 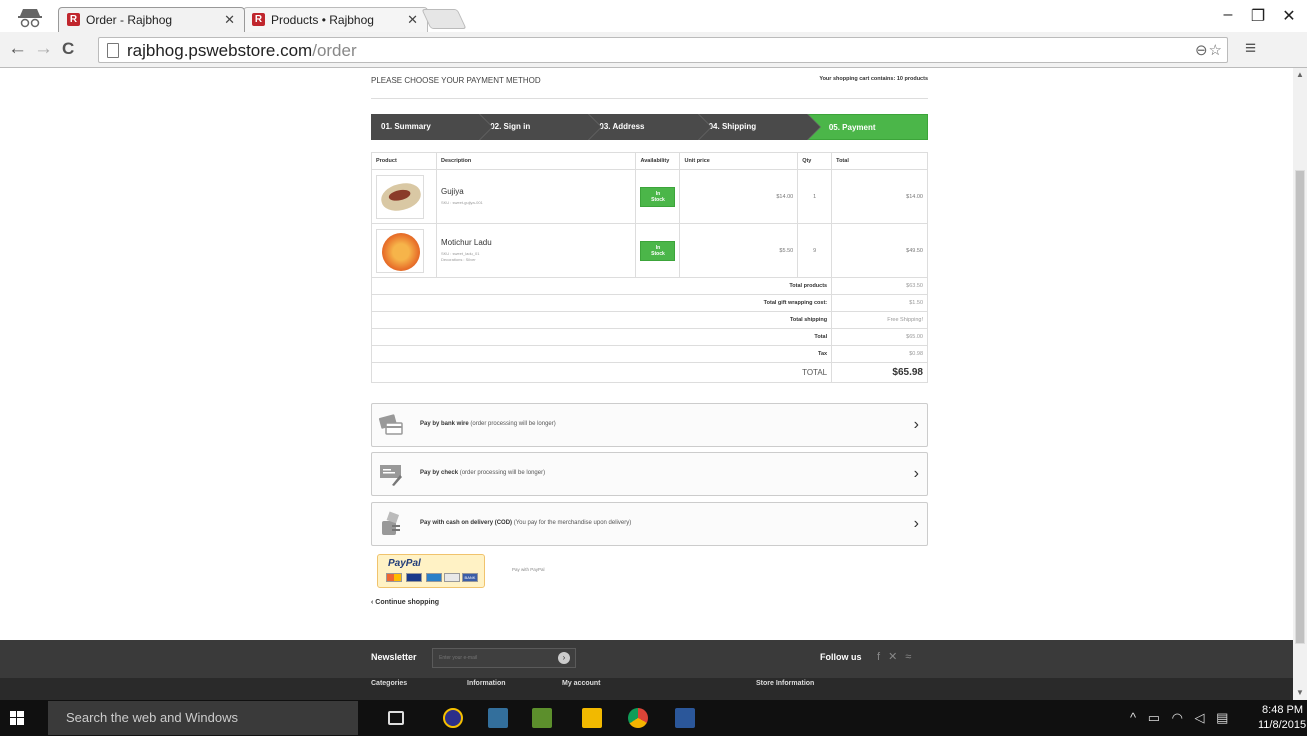 I want to click on bank-icon: BANK, so click(x=470, y=577).